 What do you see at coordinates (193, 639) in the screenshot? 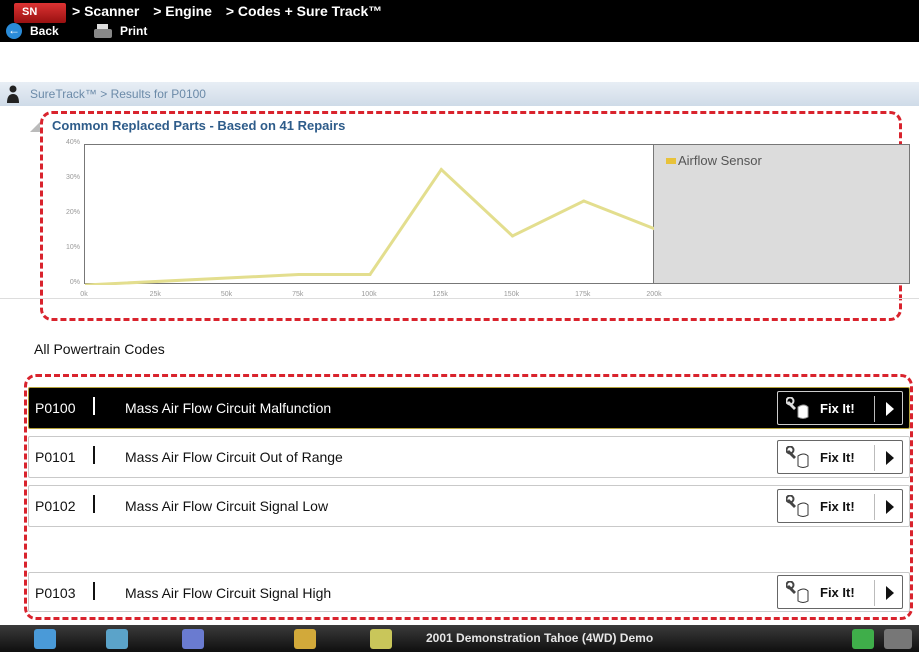
I see `tools-icon` at bounding box center [193, 639].